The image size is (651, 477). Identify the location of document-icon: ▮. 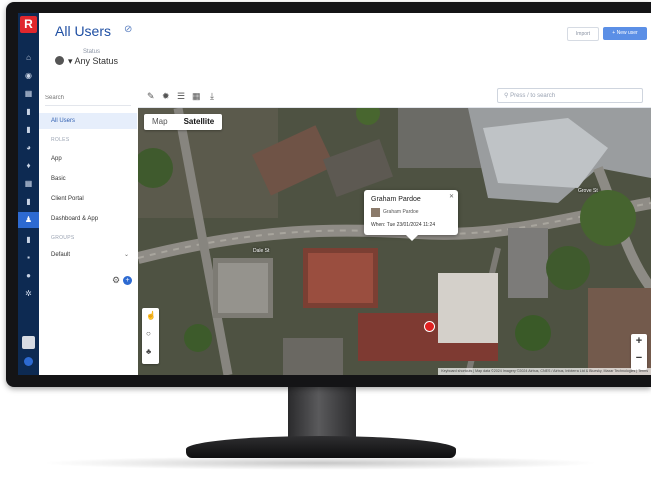
(28, 111).